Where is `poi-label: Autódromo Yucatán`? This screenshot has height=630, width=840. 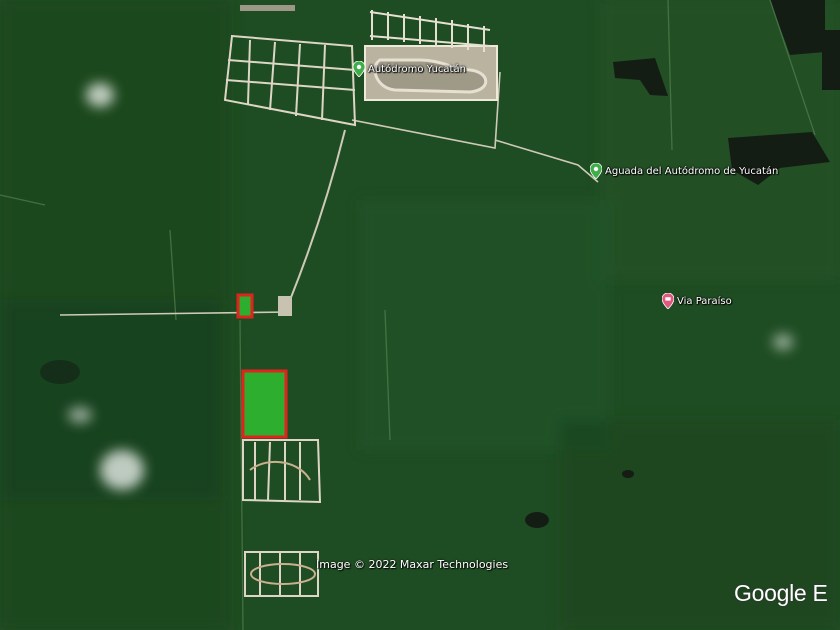
poi-label: Autódromo Yucatán is located at coordinates (417, 69).